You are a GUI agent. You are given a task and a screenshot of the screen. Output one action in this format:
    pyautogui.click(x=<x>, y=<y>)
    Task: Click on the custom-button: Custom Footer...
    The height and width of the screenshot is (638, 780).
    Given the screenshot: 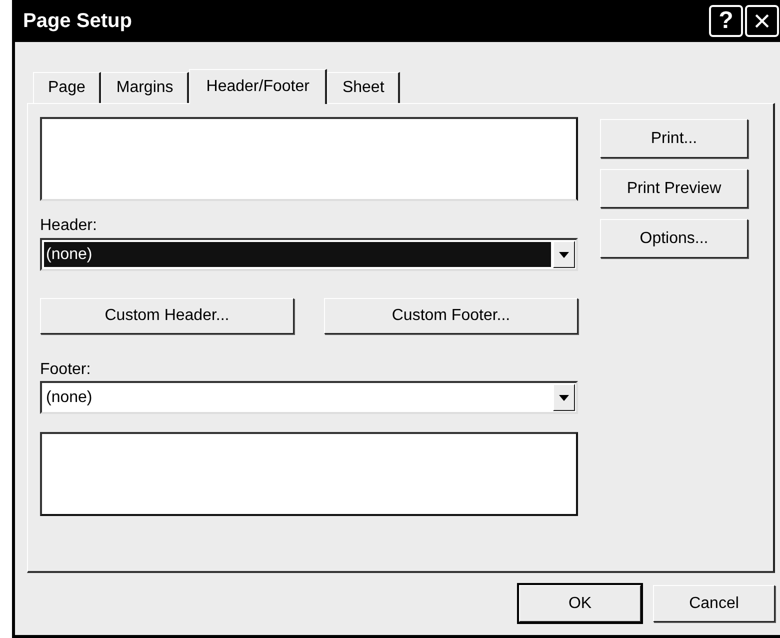 What is the action you would take?
    pyautogui.click(x=451, y=316)
    